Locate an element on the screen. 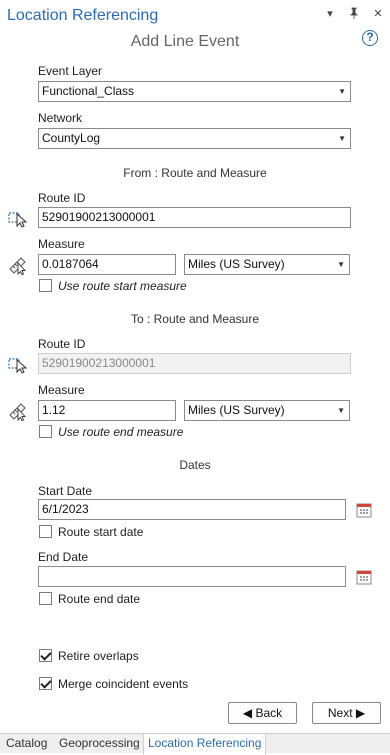 This screenshot has width=390, height=755. to-route-id-label: Route ID is located at coordinates (62, 344).